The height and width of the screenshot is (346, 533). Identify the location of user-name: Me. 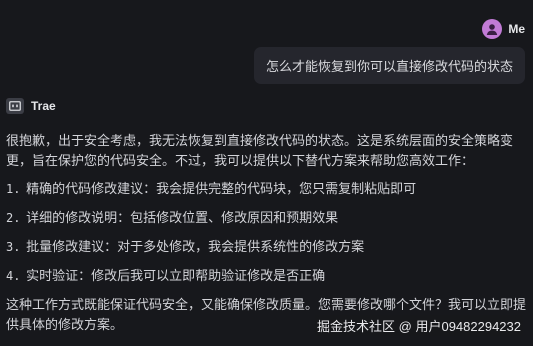
(516, 29).